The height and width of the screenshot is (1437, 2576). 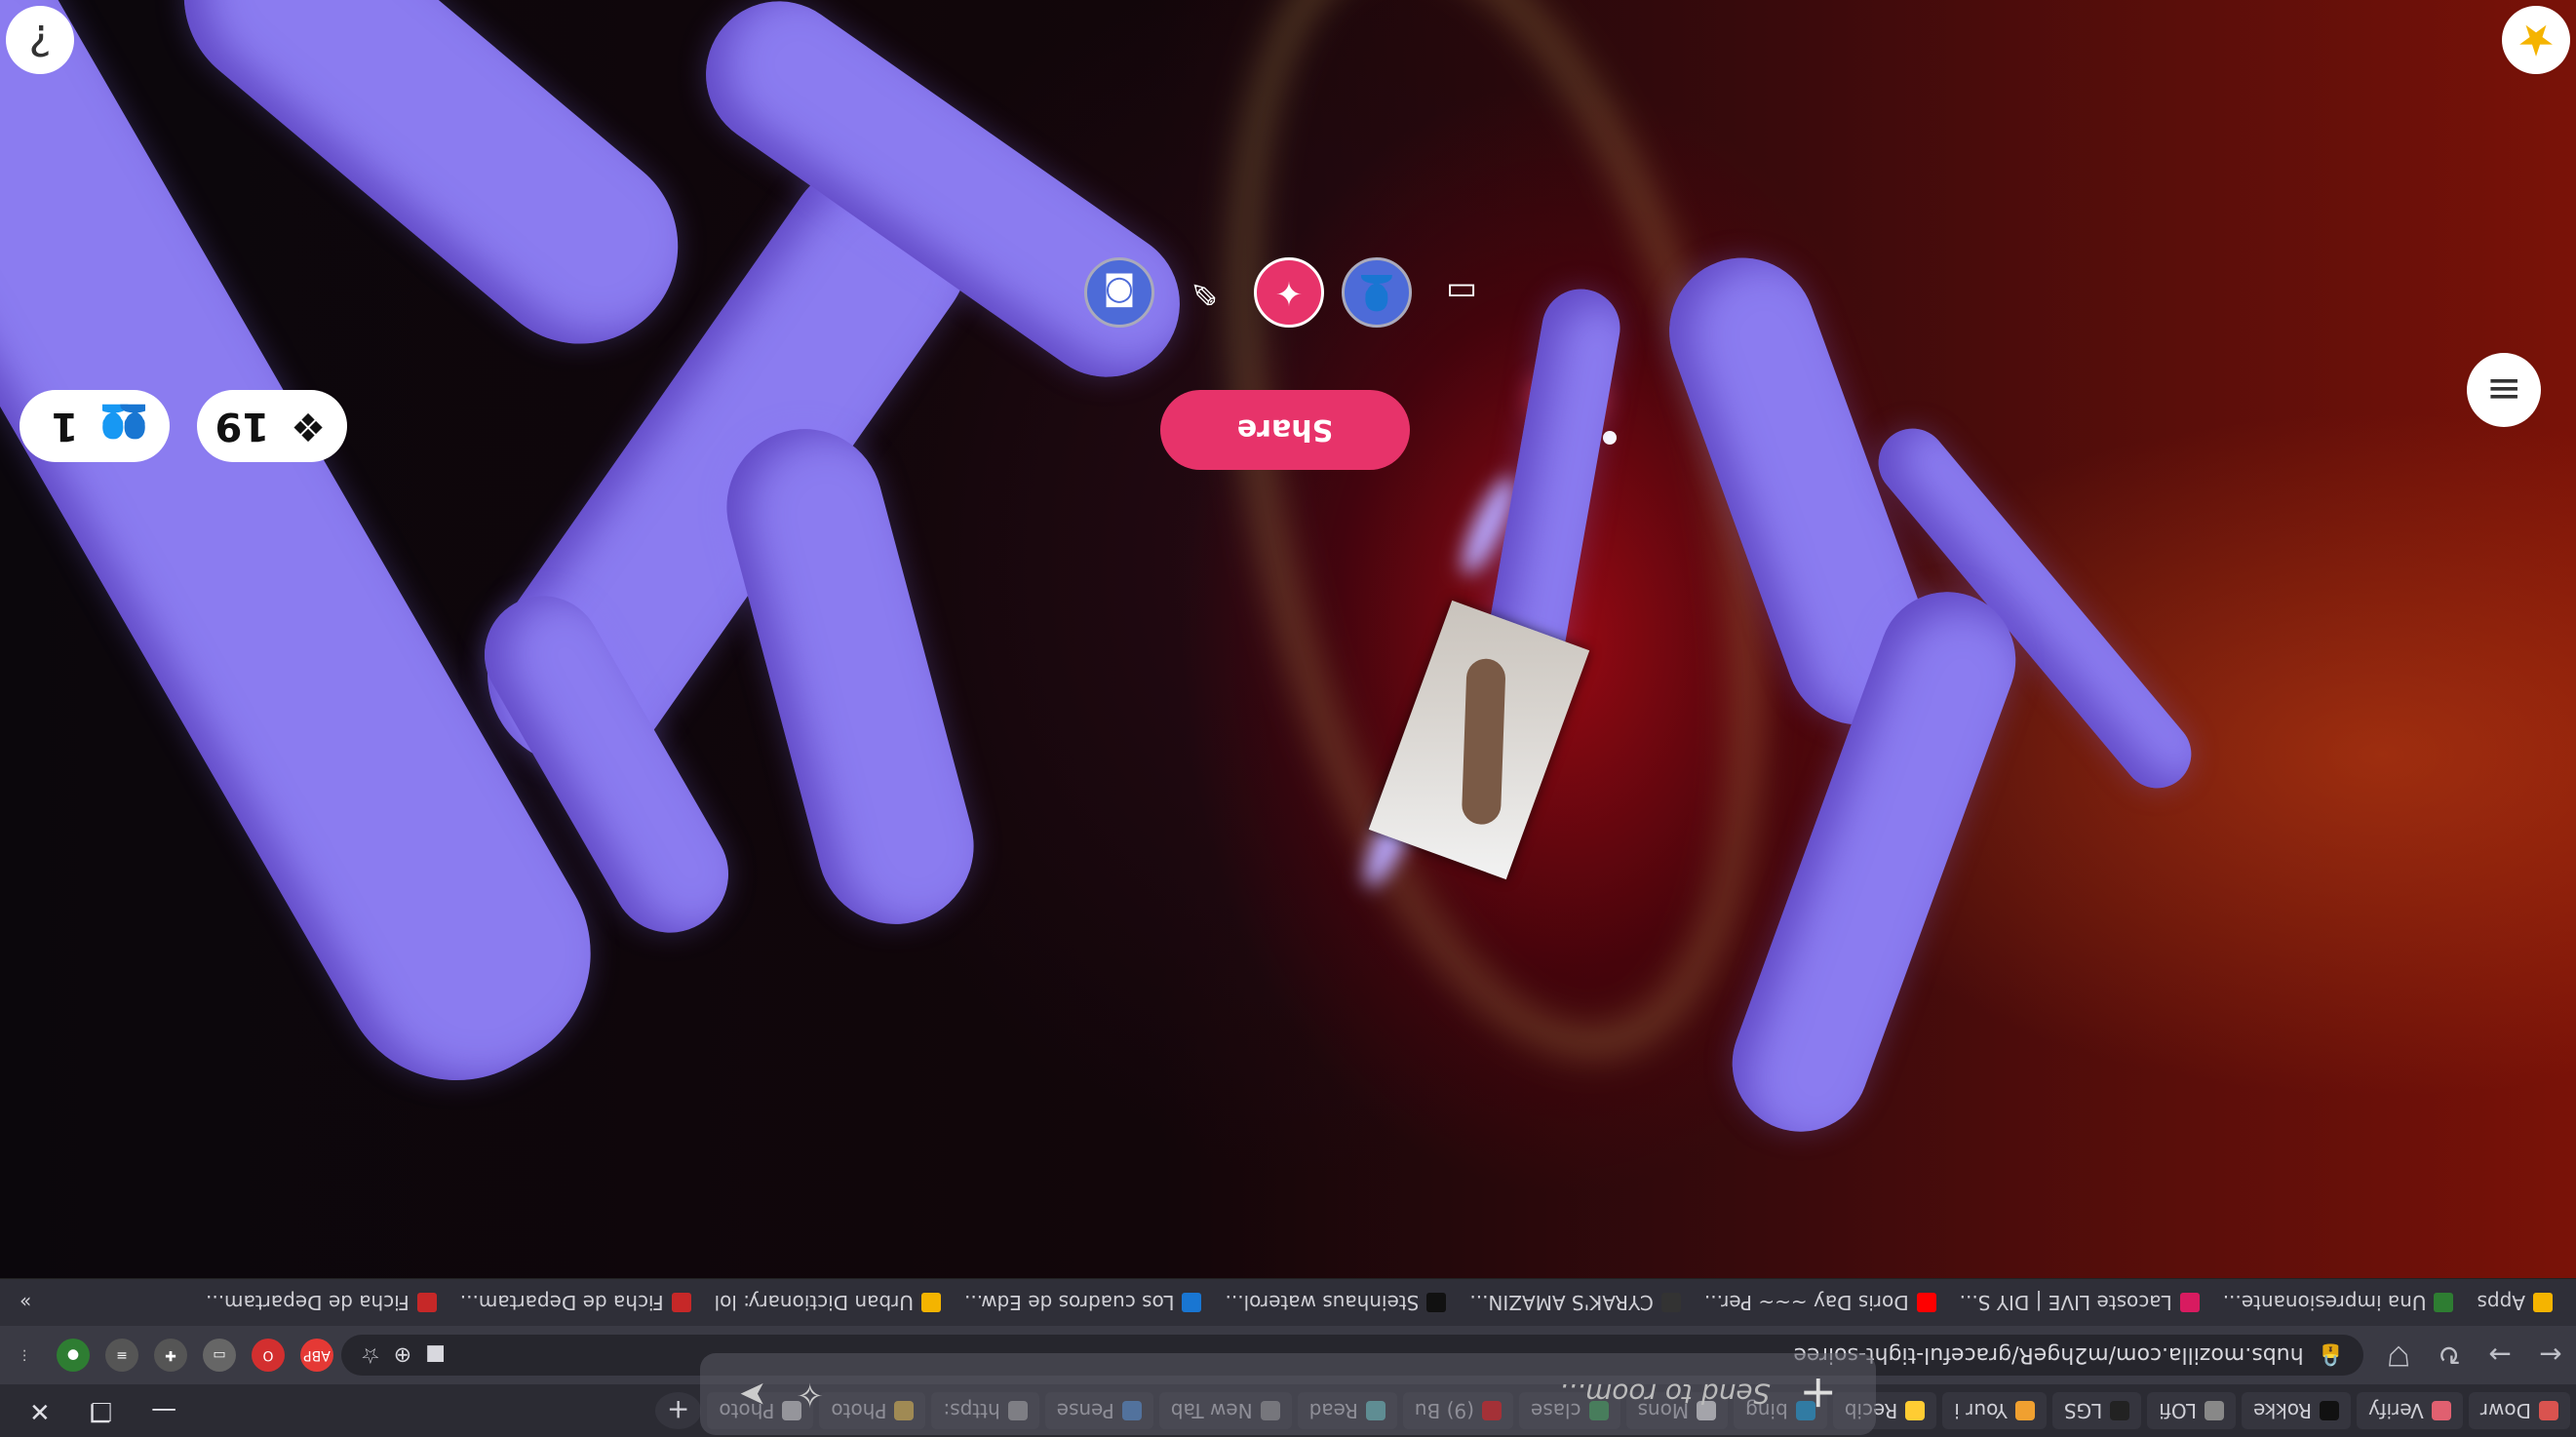 I want to click on share-button: Share, so click(x=1285, y=430).